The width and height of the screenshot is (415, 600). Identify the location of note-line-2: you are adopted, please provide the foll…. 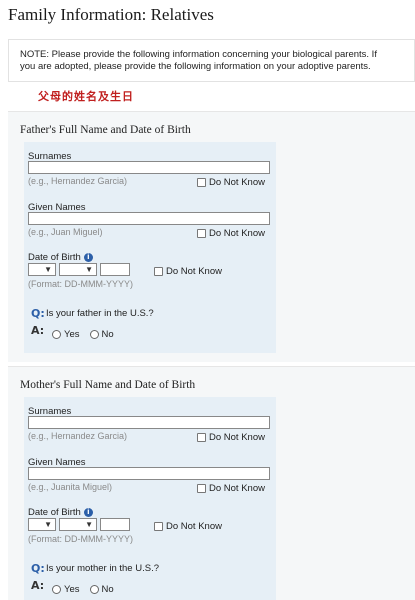
(195, 66).